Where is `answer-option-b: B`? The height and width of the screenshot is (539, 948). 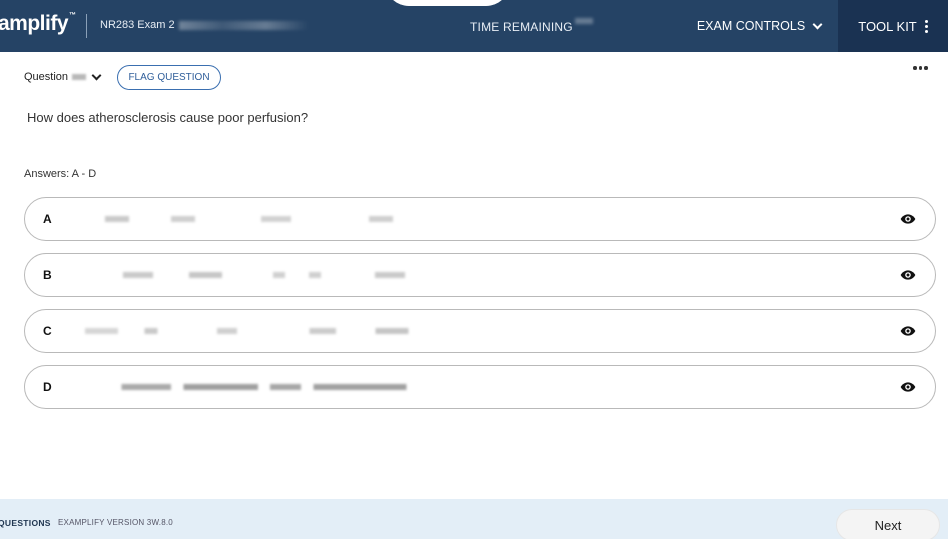
answer-option-b: B is located at coordinates (480, 275).